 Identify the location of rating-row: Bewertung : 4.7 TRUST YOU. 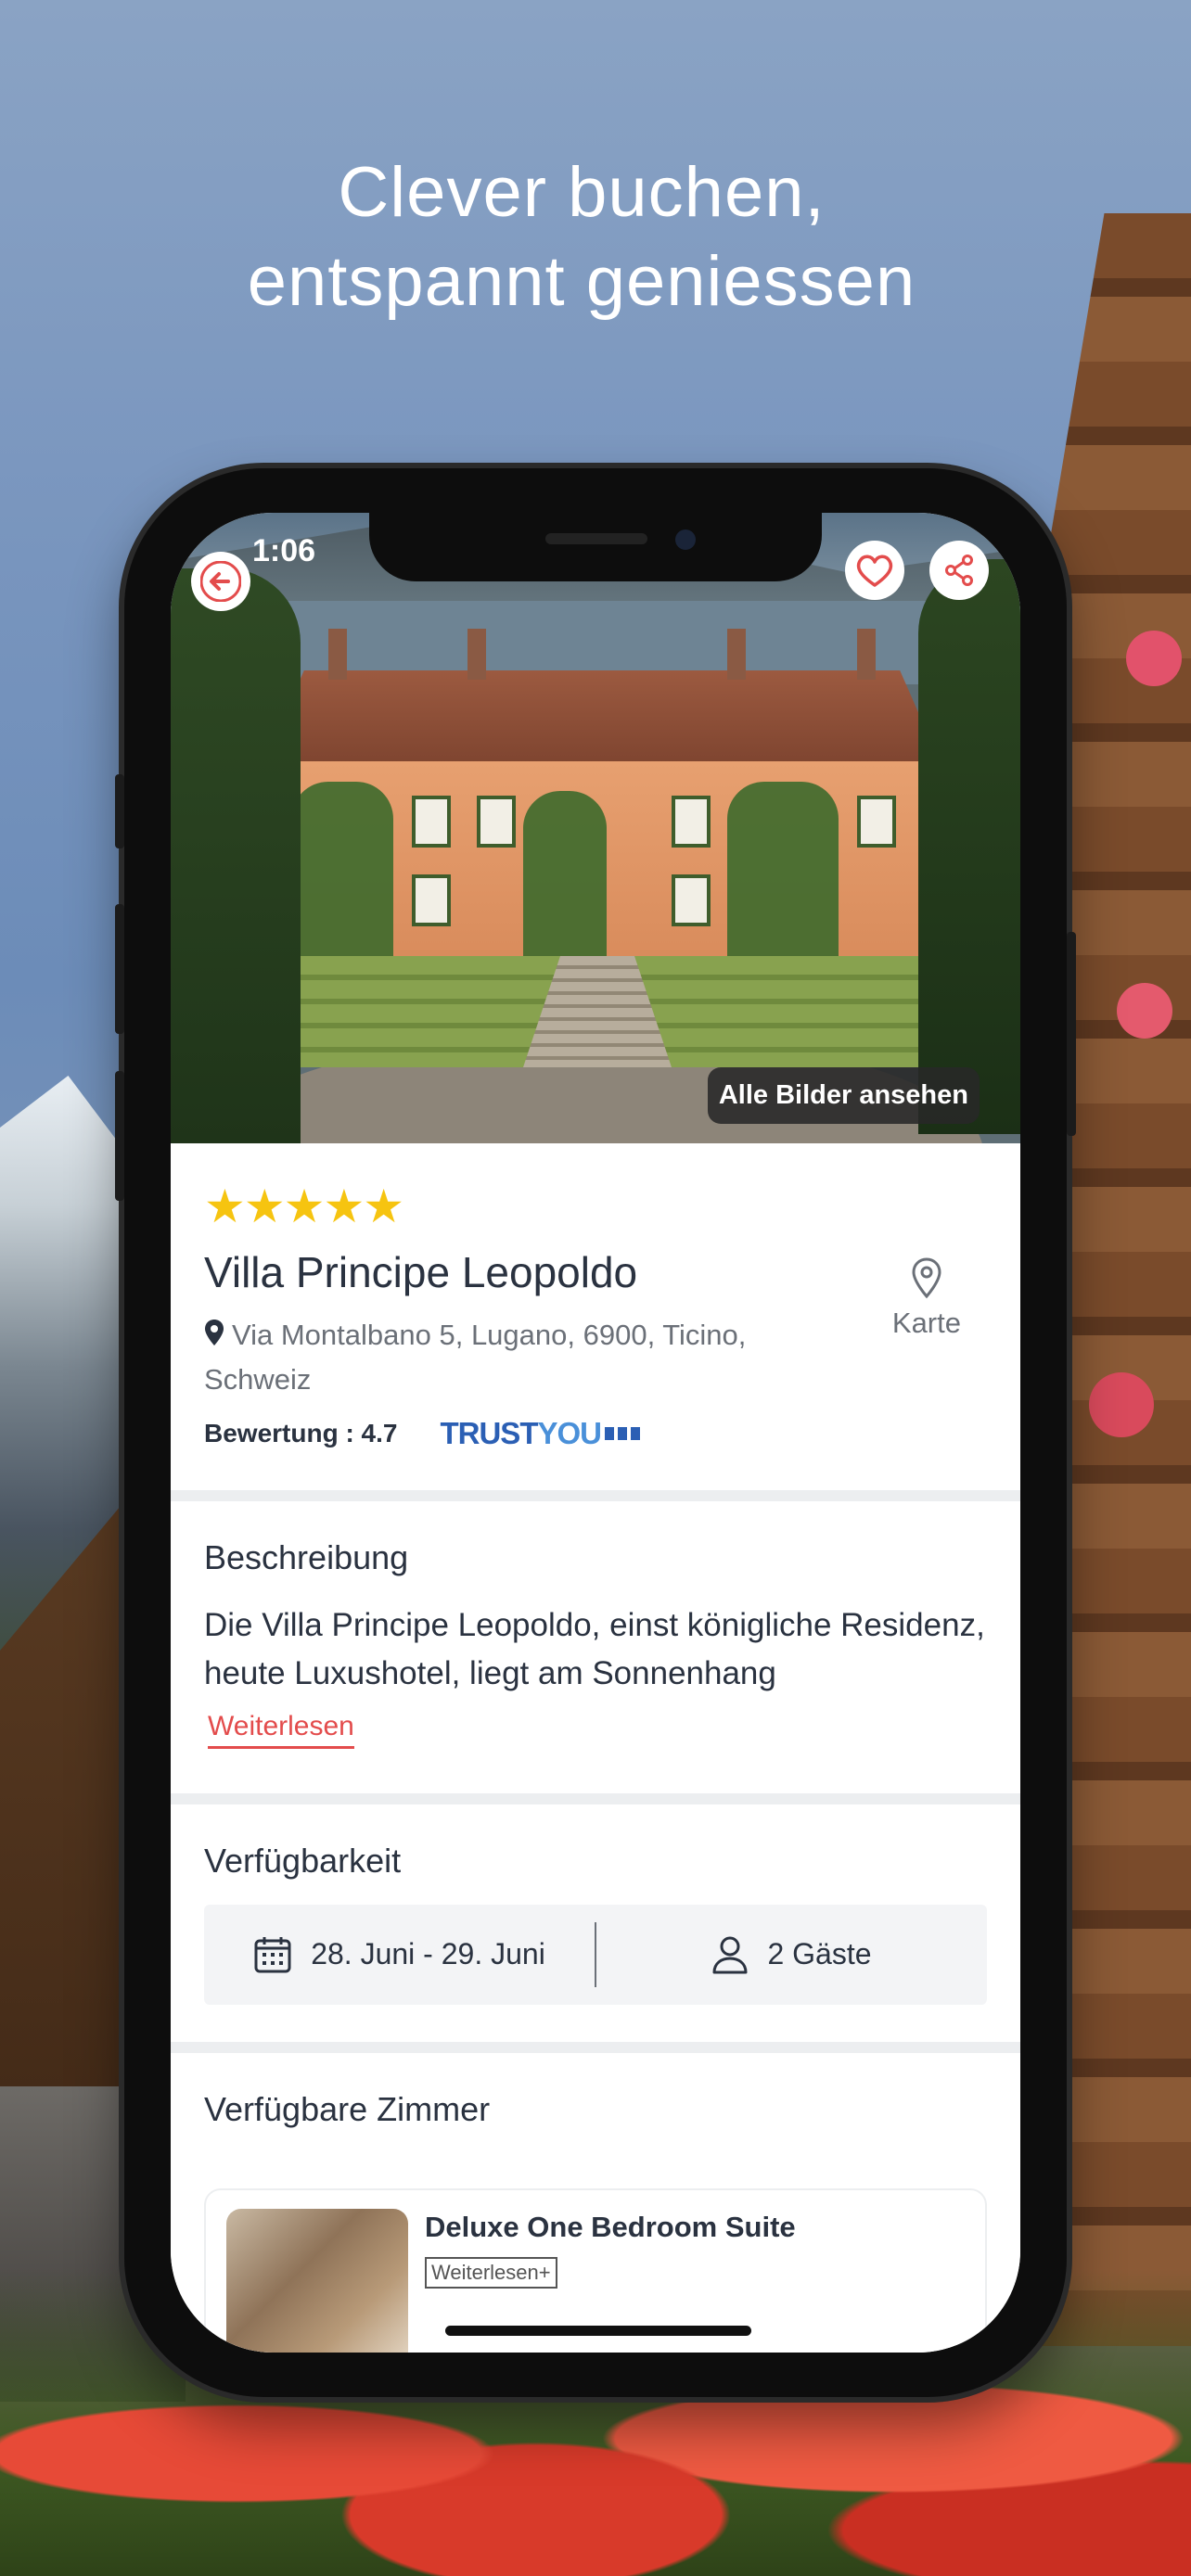
(595, 1453).